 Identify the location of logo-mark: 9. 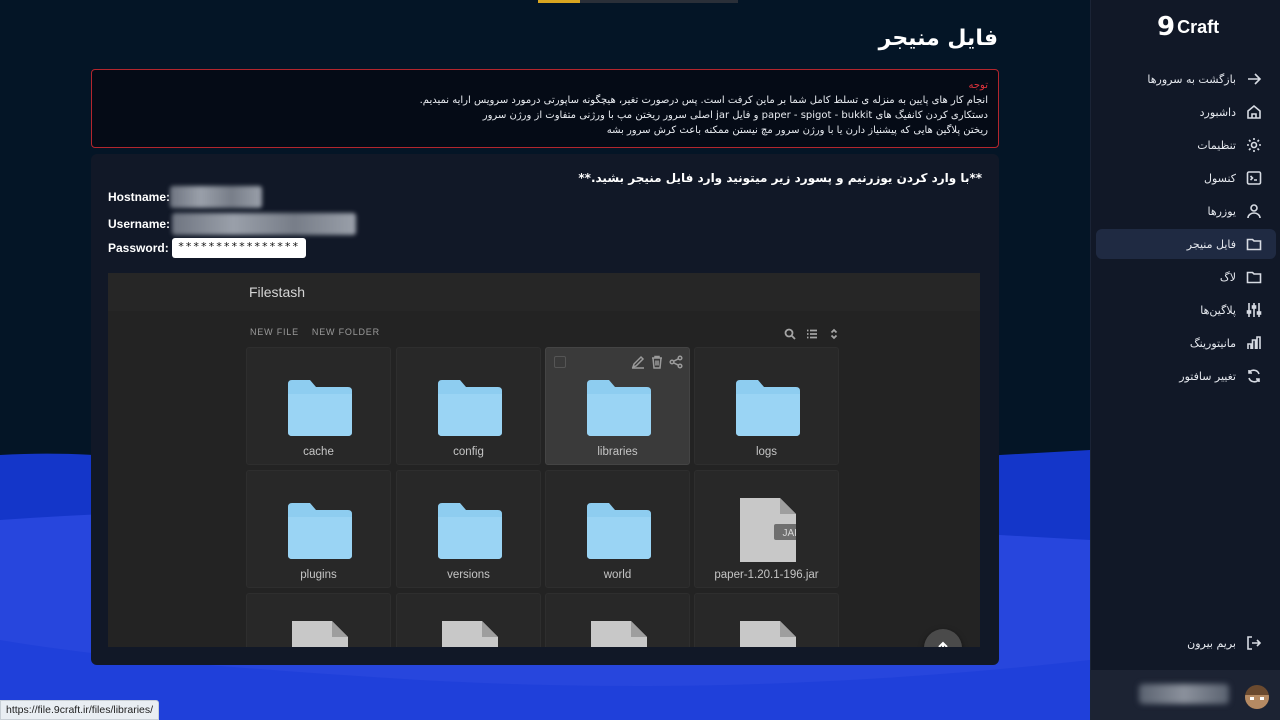
(1166, 27).